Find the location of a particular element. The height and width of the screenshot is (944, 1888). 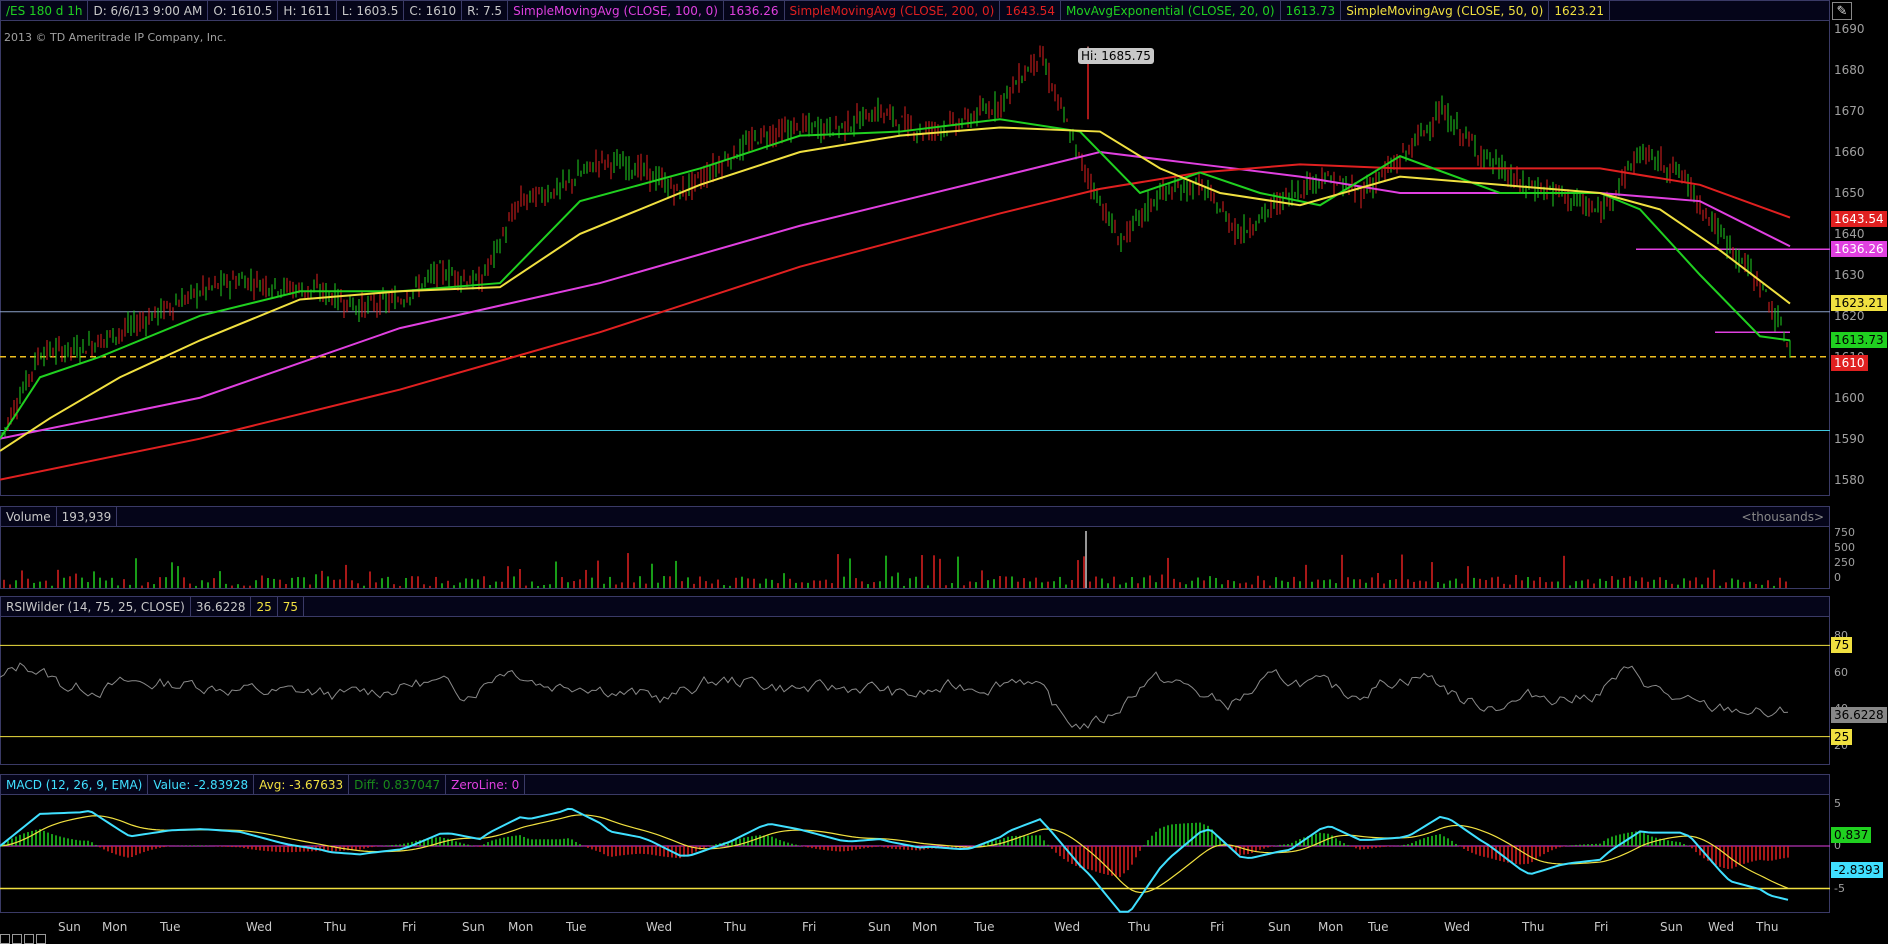

macd-zeroline: ZeroLine: 0 is located at coordinates (486, 784).